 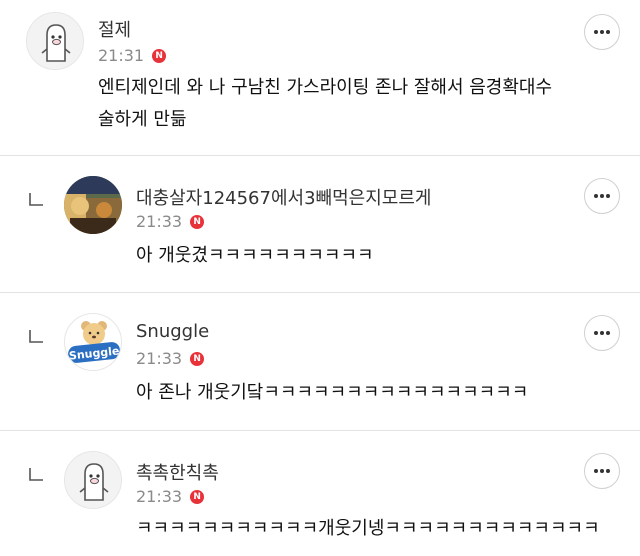 What do you see at coordinates (177, 472) in the screenshot?
I see `author-name: 촉촉한칙촉` at bounding box center [177, 472].